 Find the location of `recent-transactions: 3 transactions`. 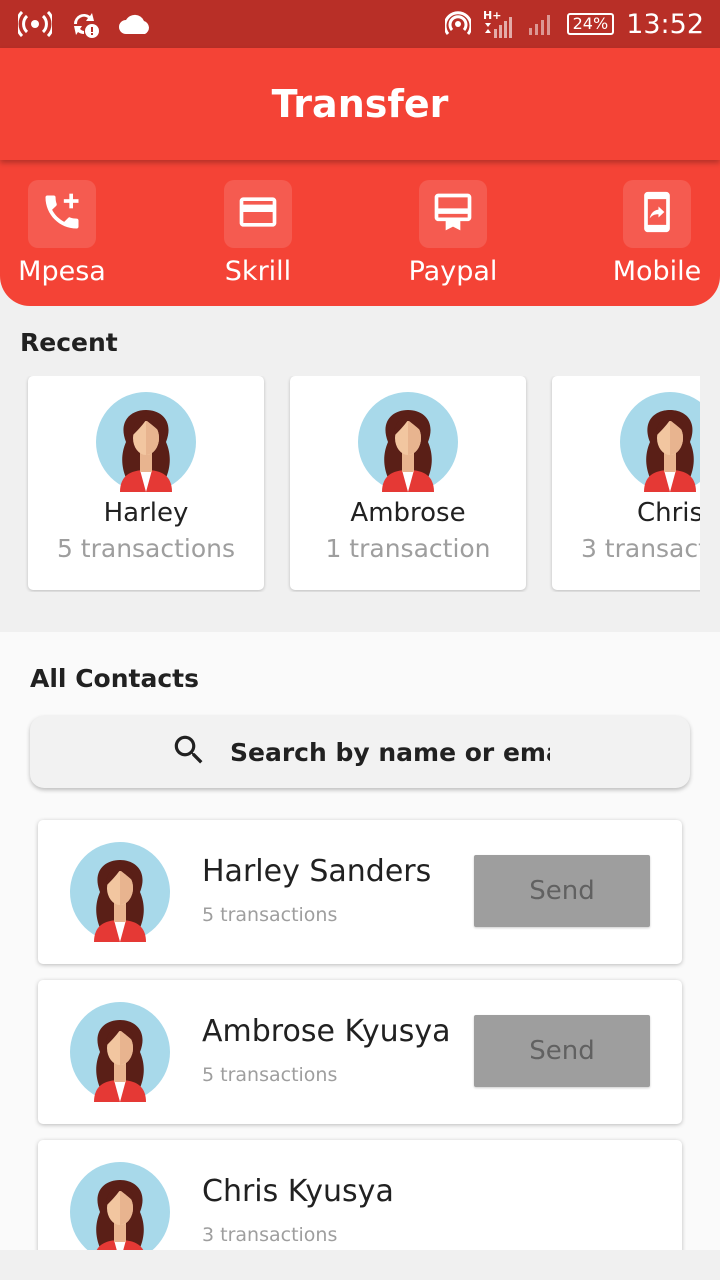

recent-transactions: 3 transactions is located at coordinates (640, 548).